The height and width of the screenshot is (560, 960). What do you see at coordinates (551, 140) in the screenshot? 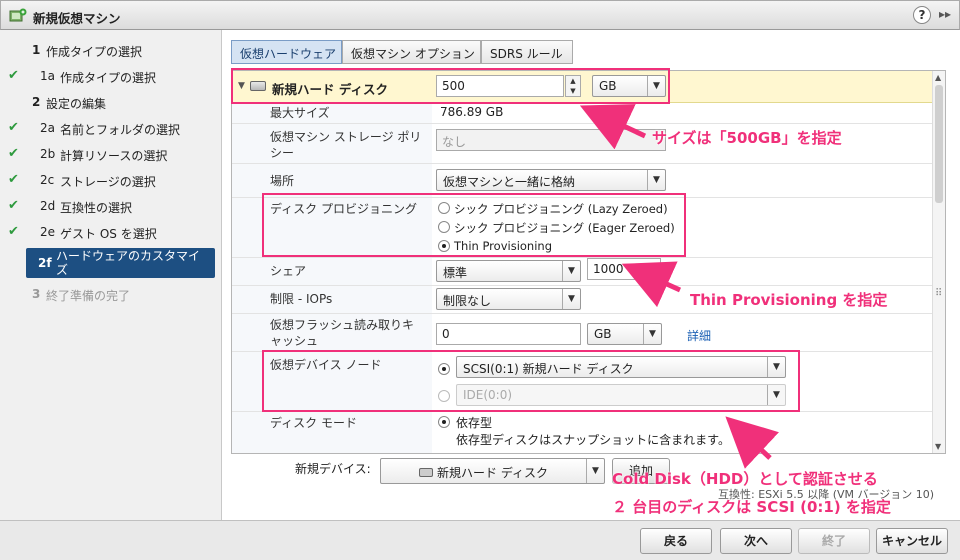
I see `storage-policy-field: なし` at bounding box center [551, 140].